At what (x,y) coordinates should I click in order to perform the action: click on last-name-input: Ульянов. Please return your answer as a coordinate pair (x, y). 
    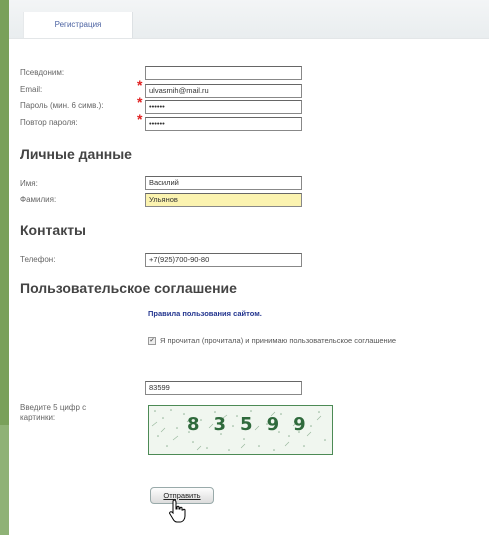
    Looking at the image, I should click on (223, 200).